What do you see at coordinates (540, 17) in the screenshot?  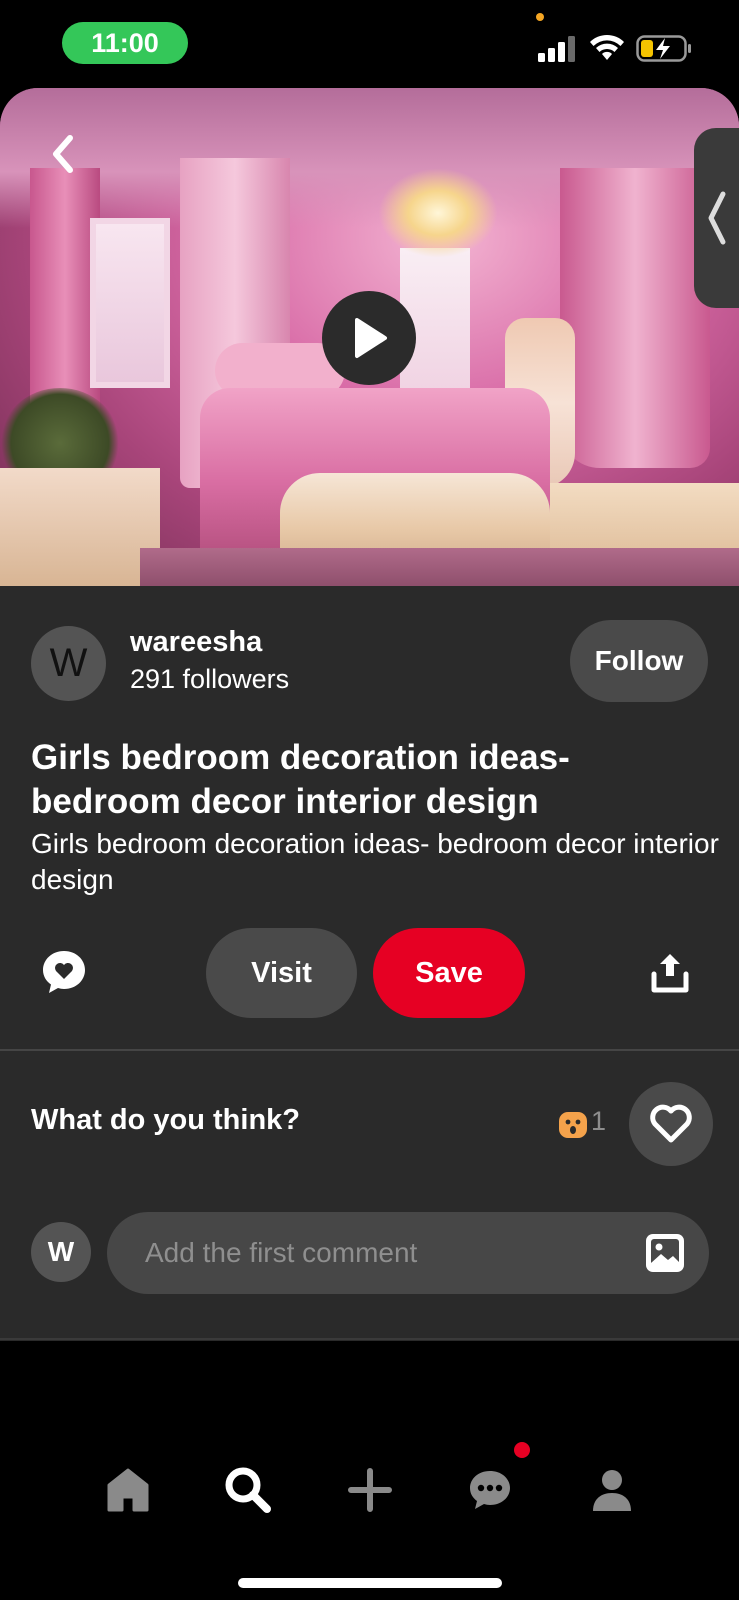 I see `privacy-indicator-dot` at bounding box center [540, 17].